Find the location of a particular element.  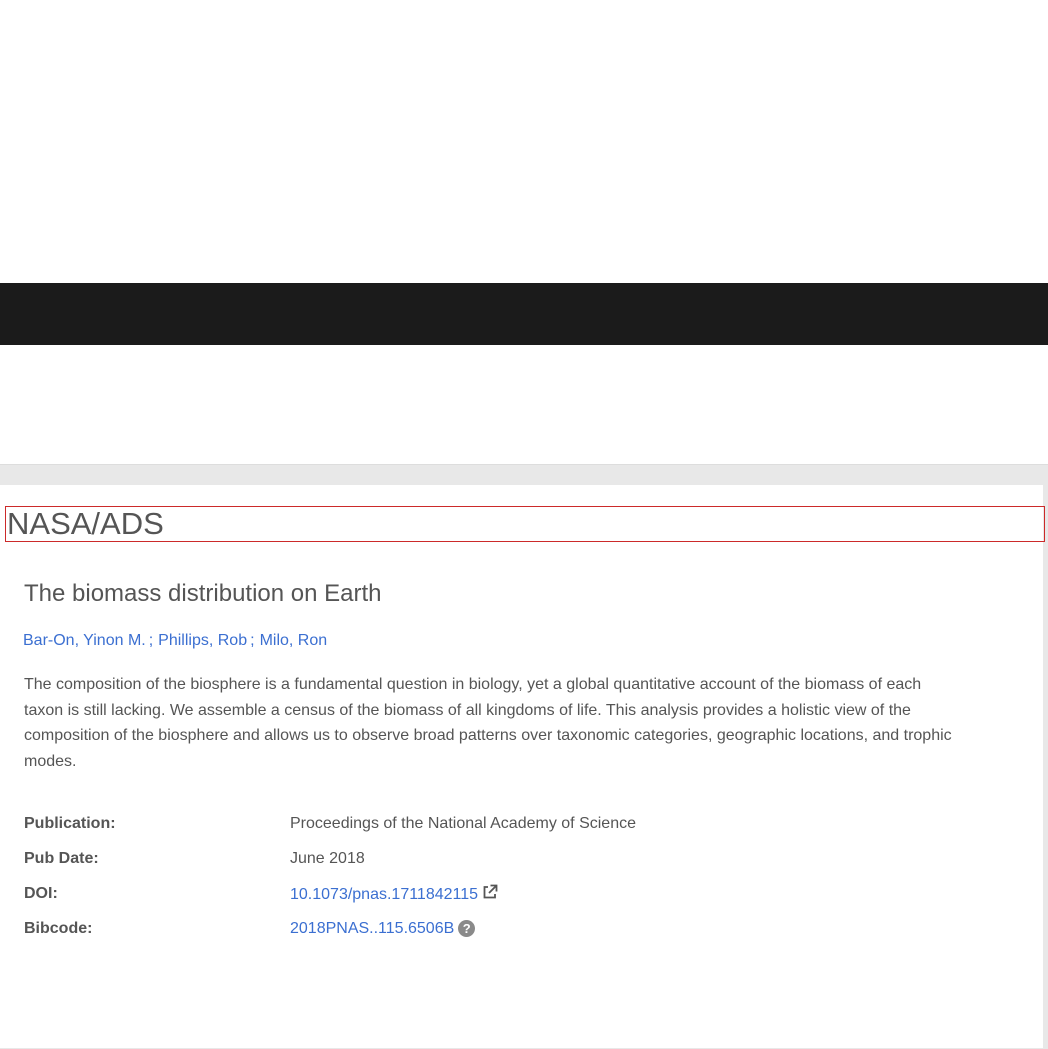

metadata-row-doi: DOI: 10.1073/pnas.1711842115 is located at coordinates (330, 893).